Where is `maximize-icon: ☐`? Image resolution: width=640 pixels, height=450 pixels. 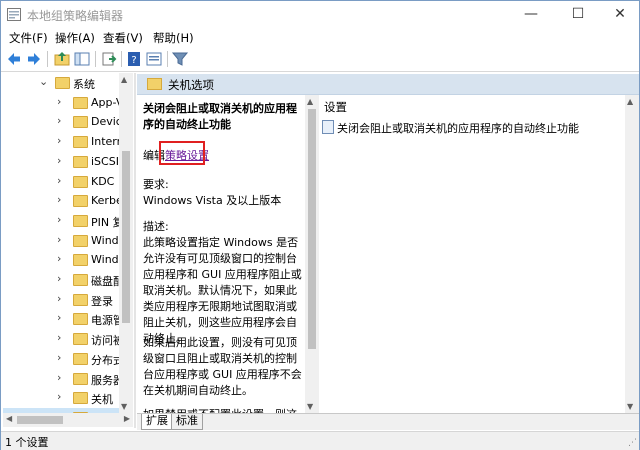 maximize-icon: ☐ is located at coordinates (578, 14).